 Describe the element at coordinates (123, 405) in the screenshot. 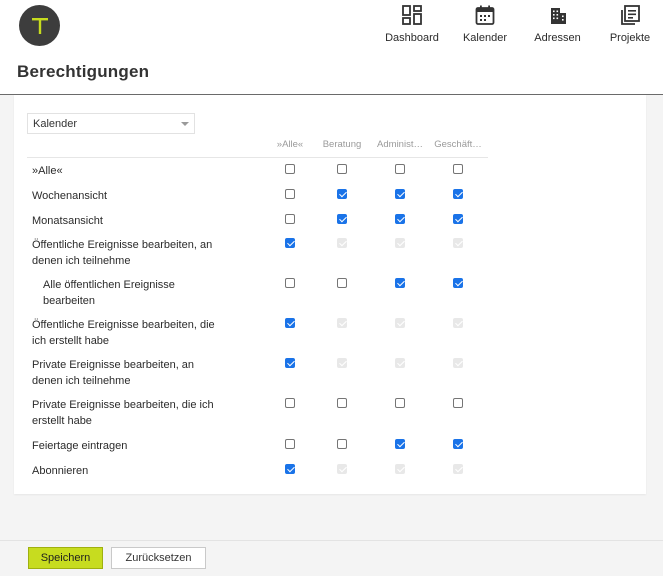

I see `permission-label-line: Private Ereignisse bearbeiten, die ich` at that location.